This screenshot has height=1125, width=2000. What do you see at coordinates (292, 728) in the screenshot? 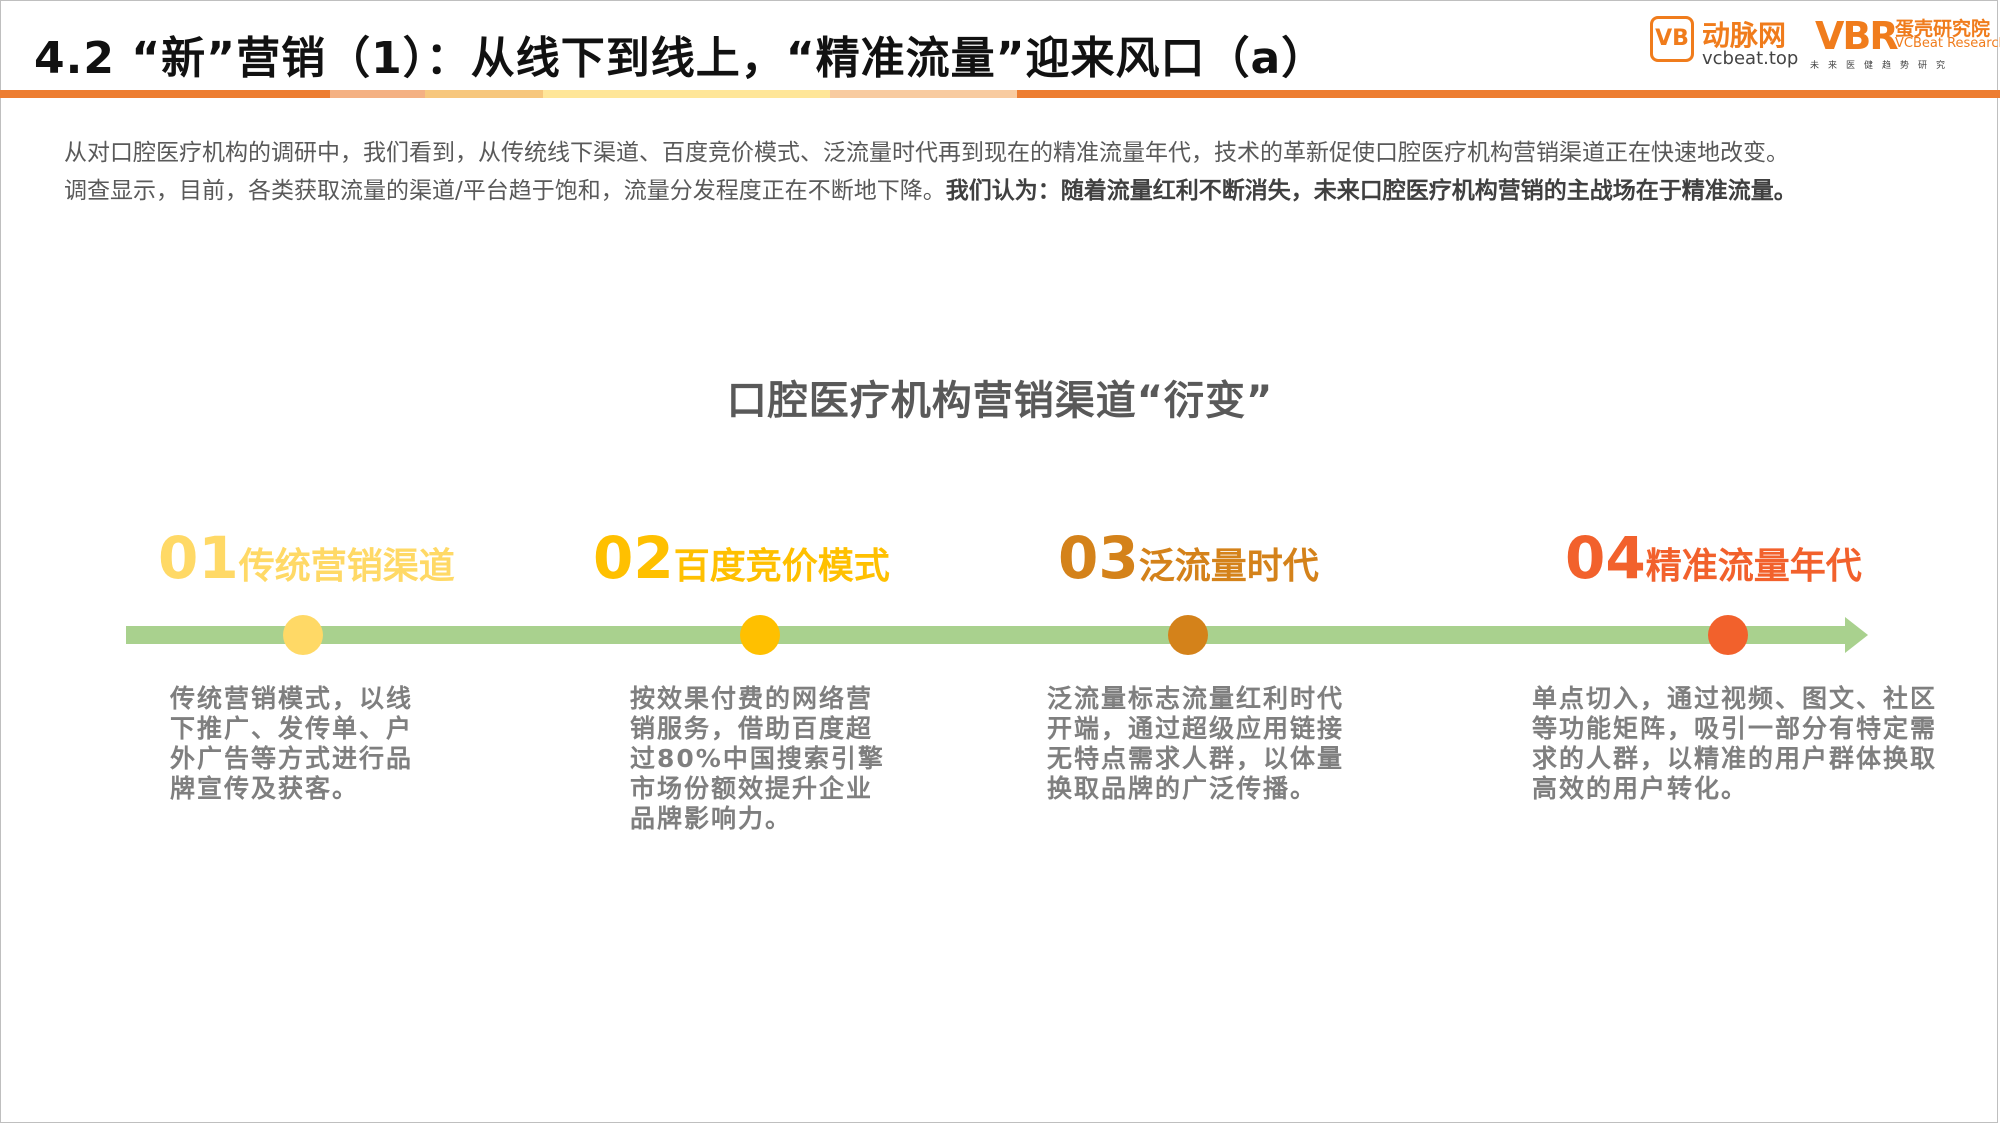
I see `desc-line: 下推广、发传单、户` at bounding box center [292, 728].